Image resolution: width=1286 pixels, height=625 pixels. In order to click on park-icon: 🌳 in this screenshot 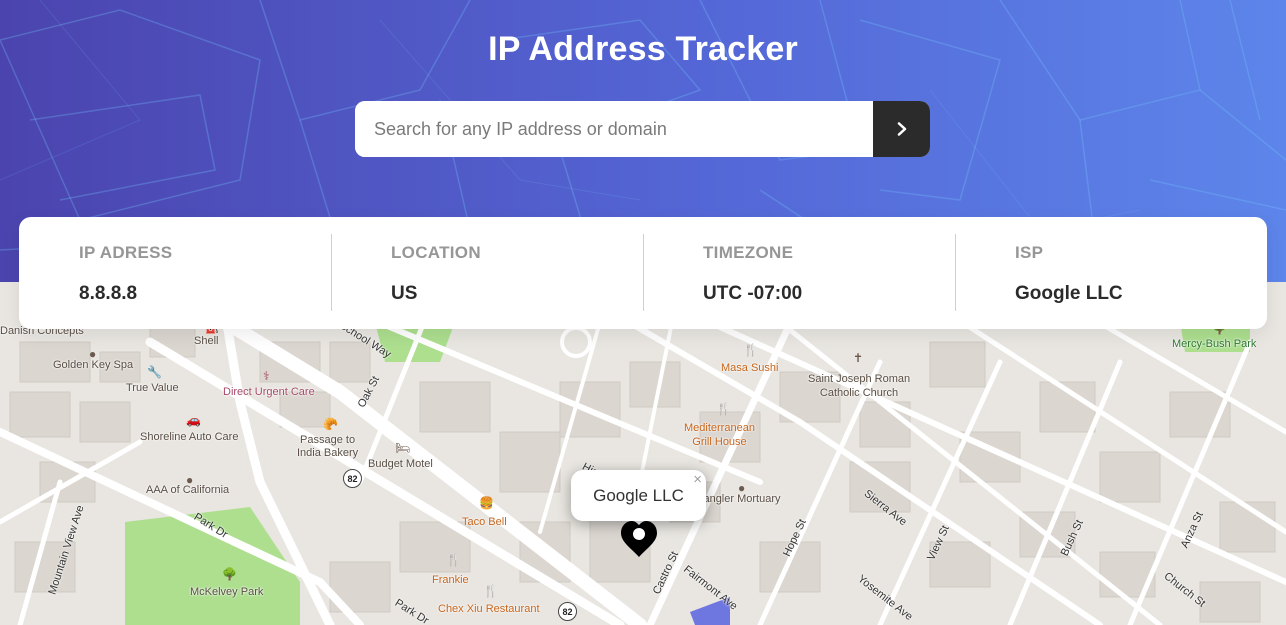, I will do `click(229, 574)`.